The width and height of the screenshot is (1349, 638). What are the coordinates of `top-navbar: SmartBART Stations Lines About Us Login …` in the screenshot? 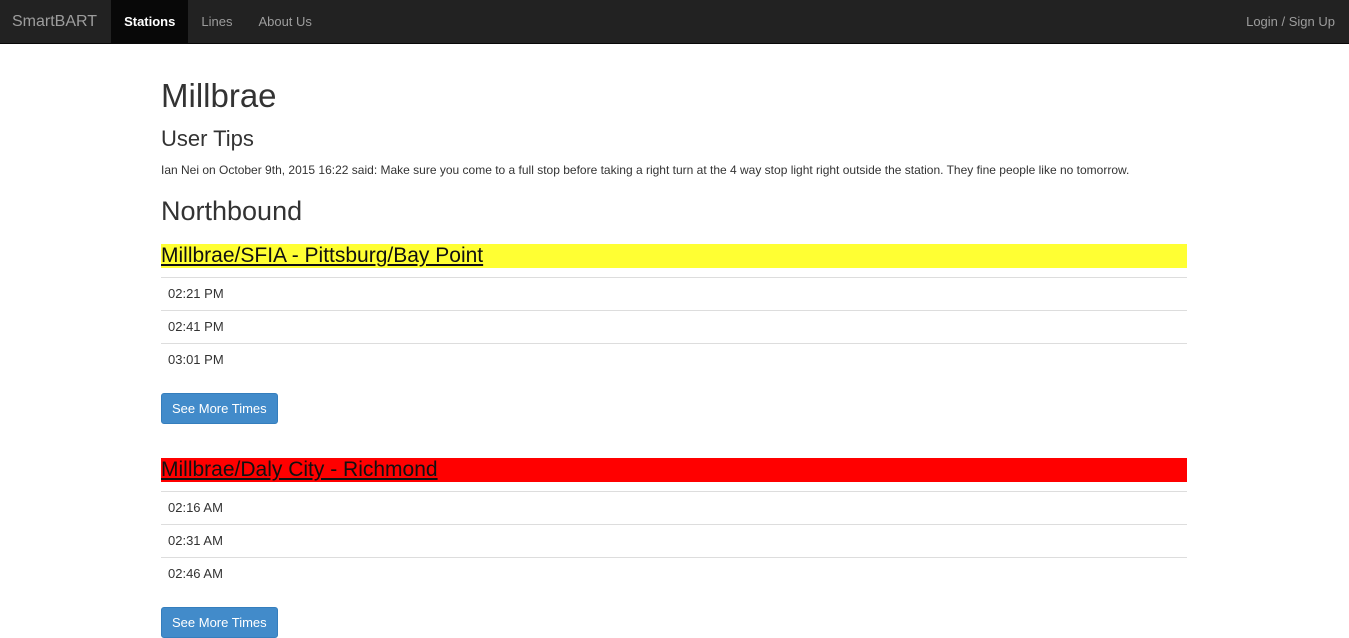 It's located at (674, 22).